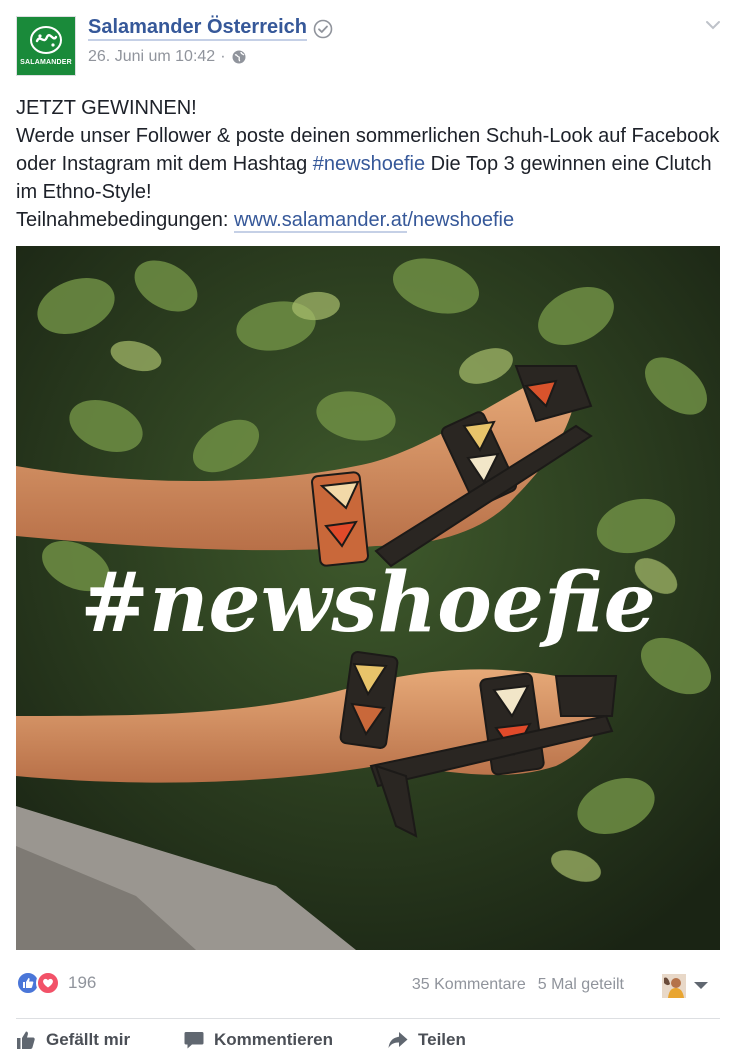  I want to click on share-as-dropdown-caret-icon, so click(701, 985).